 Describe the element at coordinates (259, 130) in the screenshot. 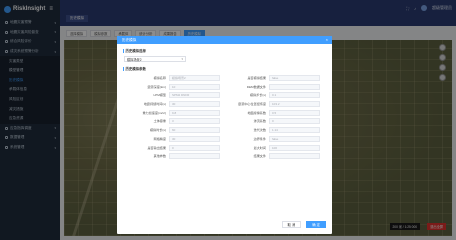

I see `field-label: 迭代次数` at that location.